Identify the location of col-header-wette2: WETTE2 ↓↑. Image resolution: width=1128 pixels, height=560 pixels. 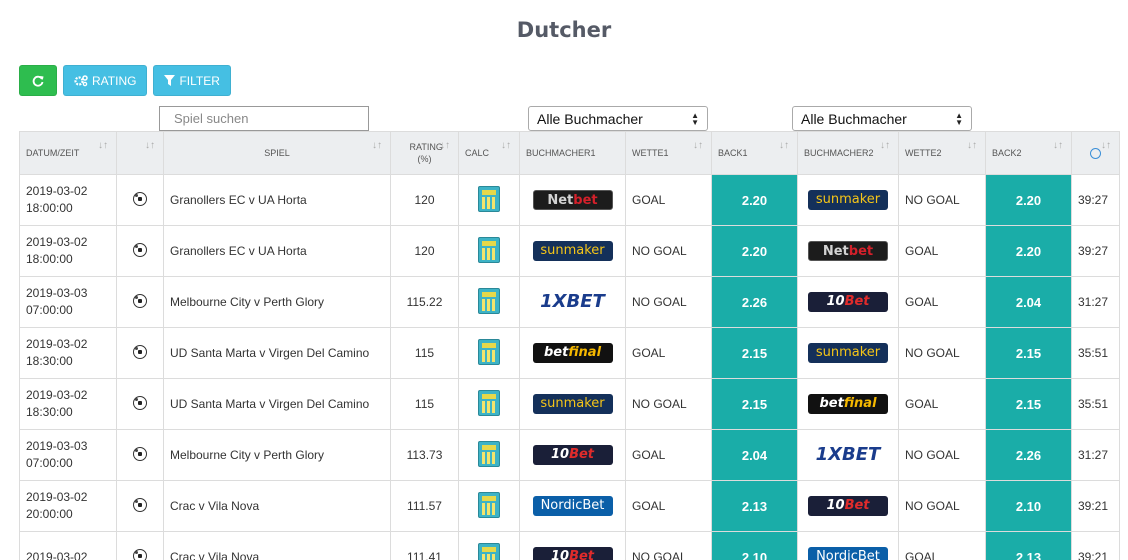
(942, 153).